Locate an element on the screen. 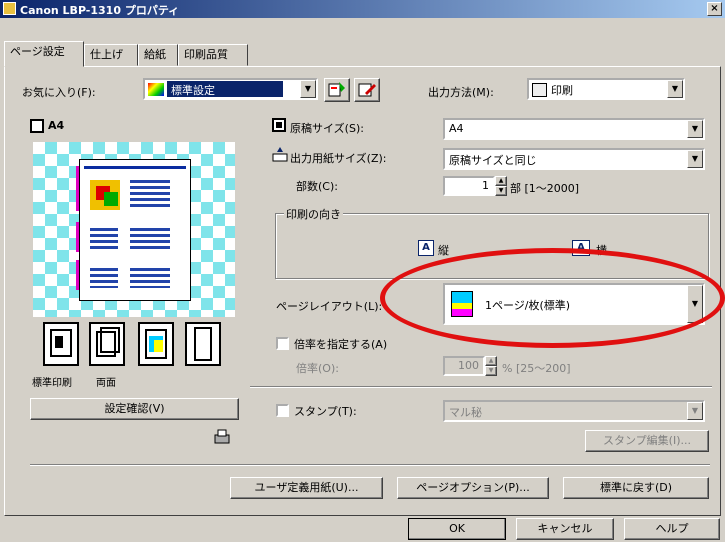 This screenshot has width=725, height=542. scale-spinner: ▲ ▼ is located at coordinates (491, 366).